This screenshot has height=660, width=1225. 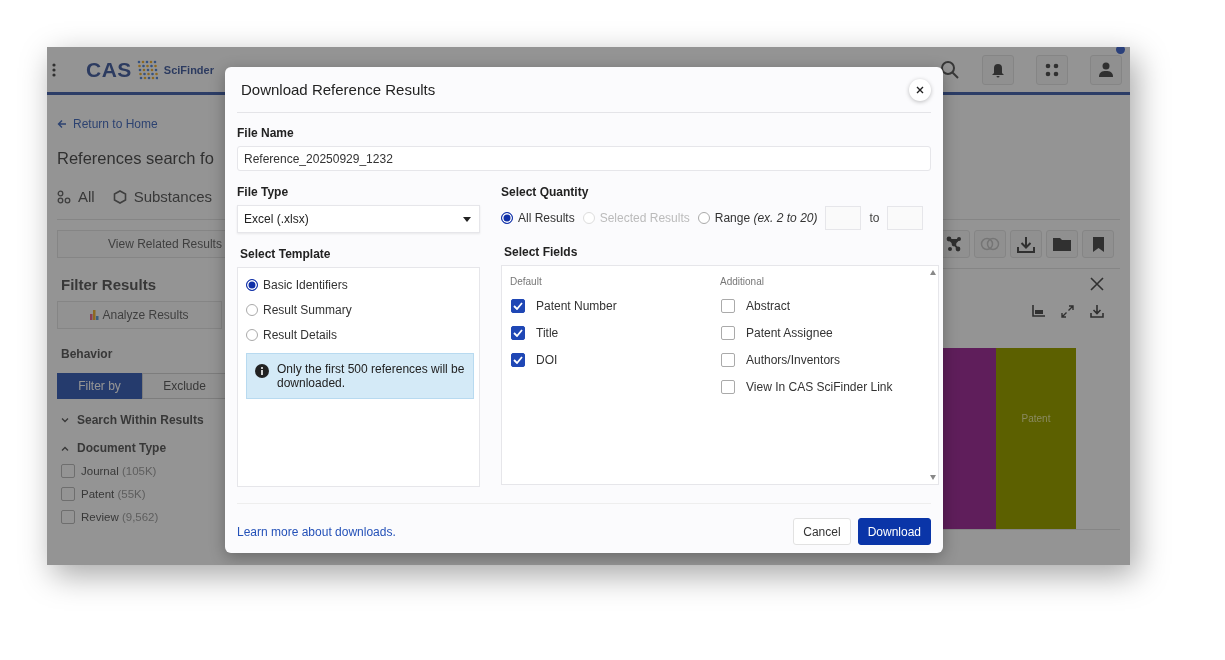 I want to click on checkbox-label: Title, so click(x=547, y=333).